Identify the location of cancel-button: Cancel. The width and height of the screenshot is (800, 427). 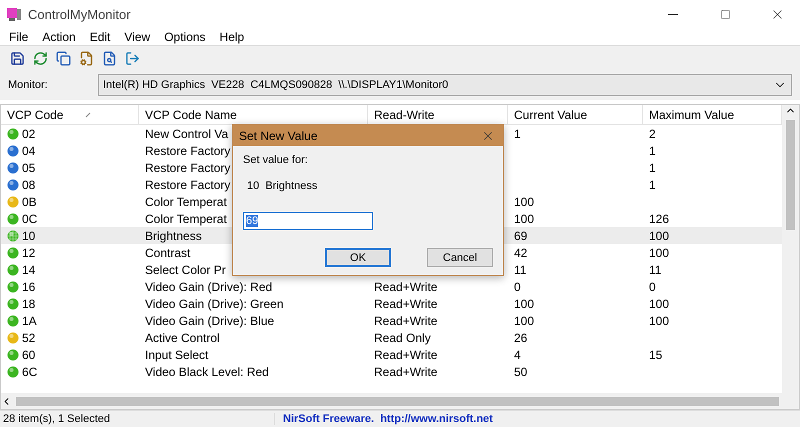
(460, 257).